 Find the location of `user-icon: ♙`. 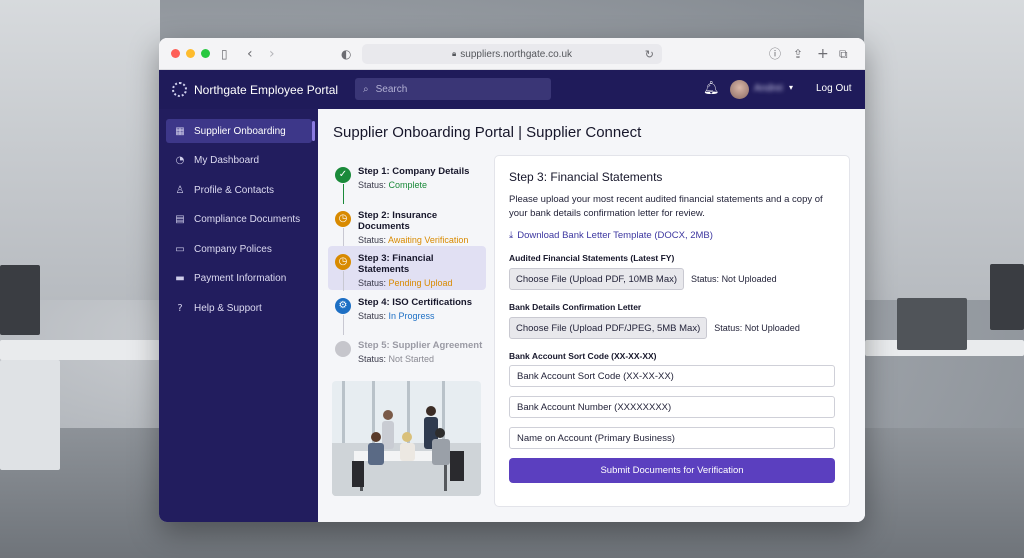

user-icon: ♙ is located at coordinates (180, 190).